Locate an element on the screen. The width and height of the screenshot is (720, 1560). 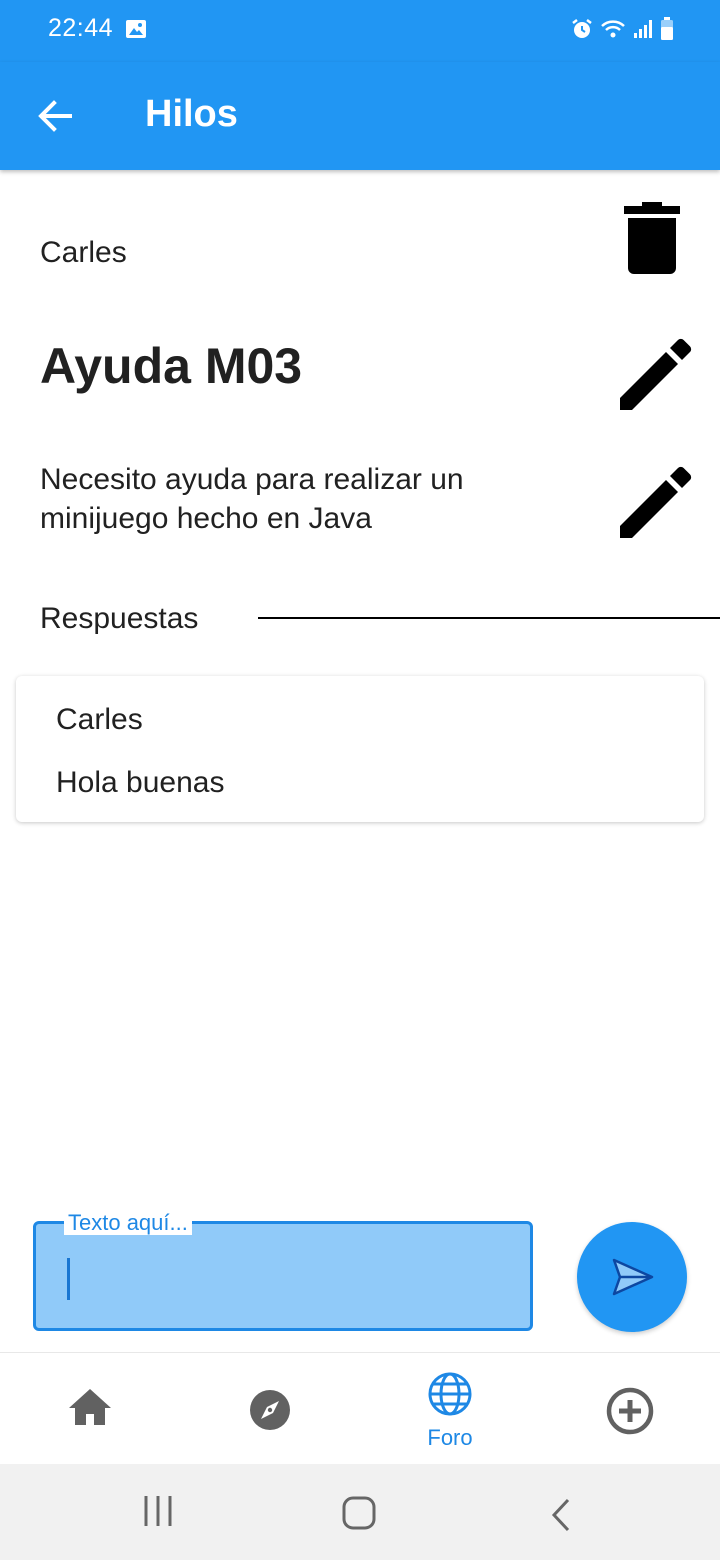
nav-add is located at coordinates (630, 1409).